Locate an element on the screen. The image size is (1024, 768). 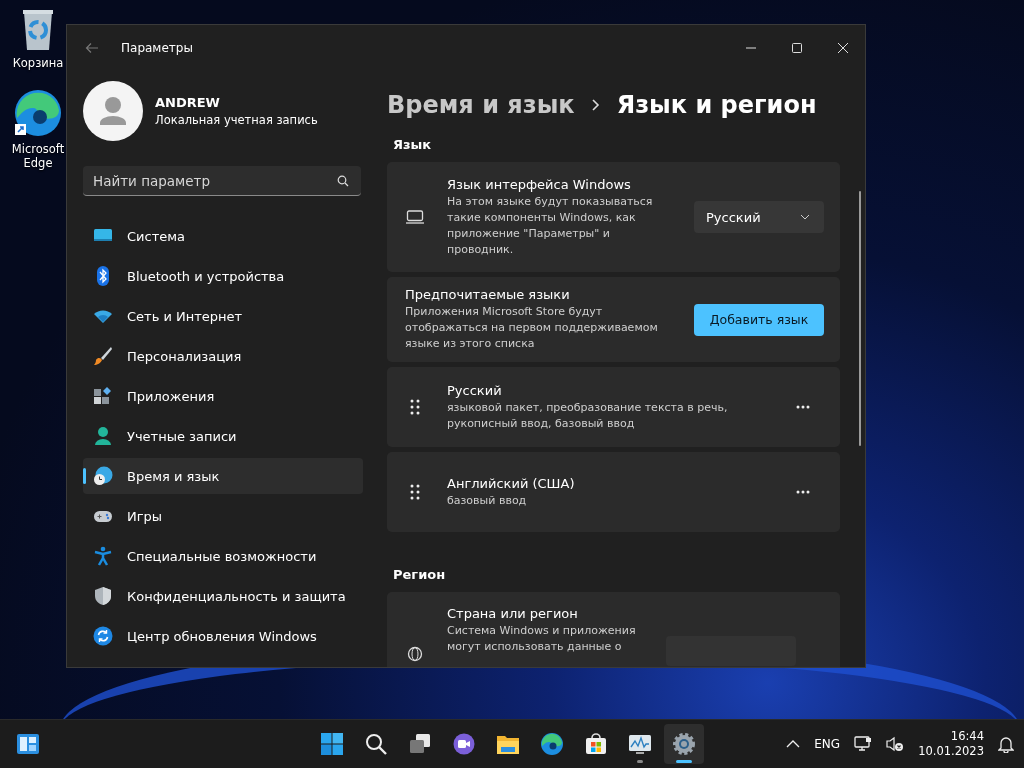
setting-description: Приложения Microsoft Store будут отображаться на первом поддерживаемом языке из этого списка is located at coordinates (532, 328).